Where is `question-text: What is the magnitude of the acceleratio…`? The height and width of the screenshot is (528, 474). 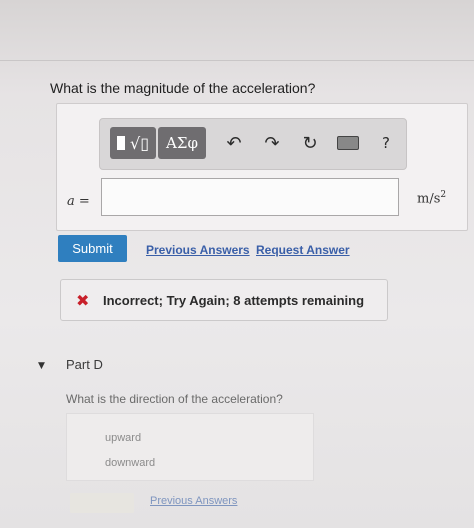 question-text: What is the magnitude of the acceleratio… is located at coordinates (183, 88).